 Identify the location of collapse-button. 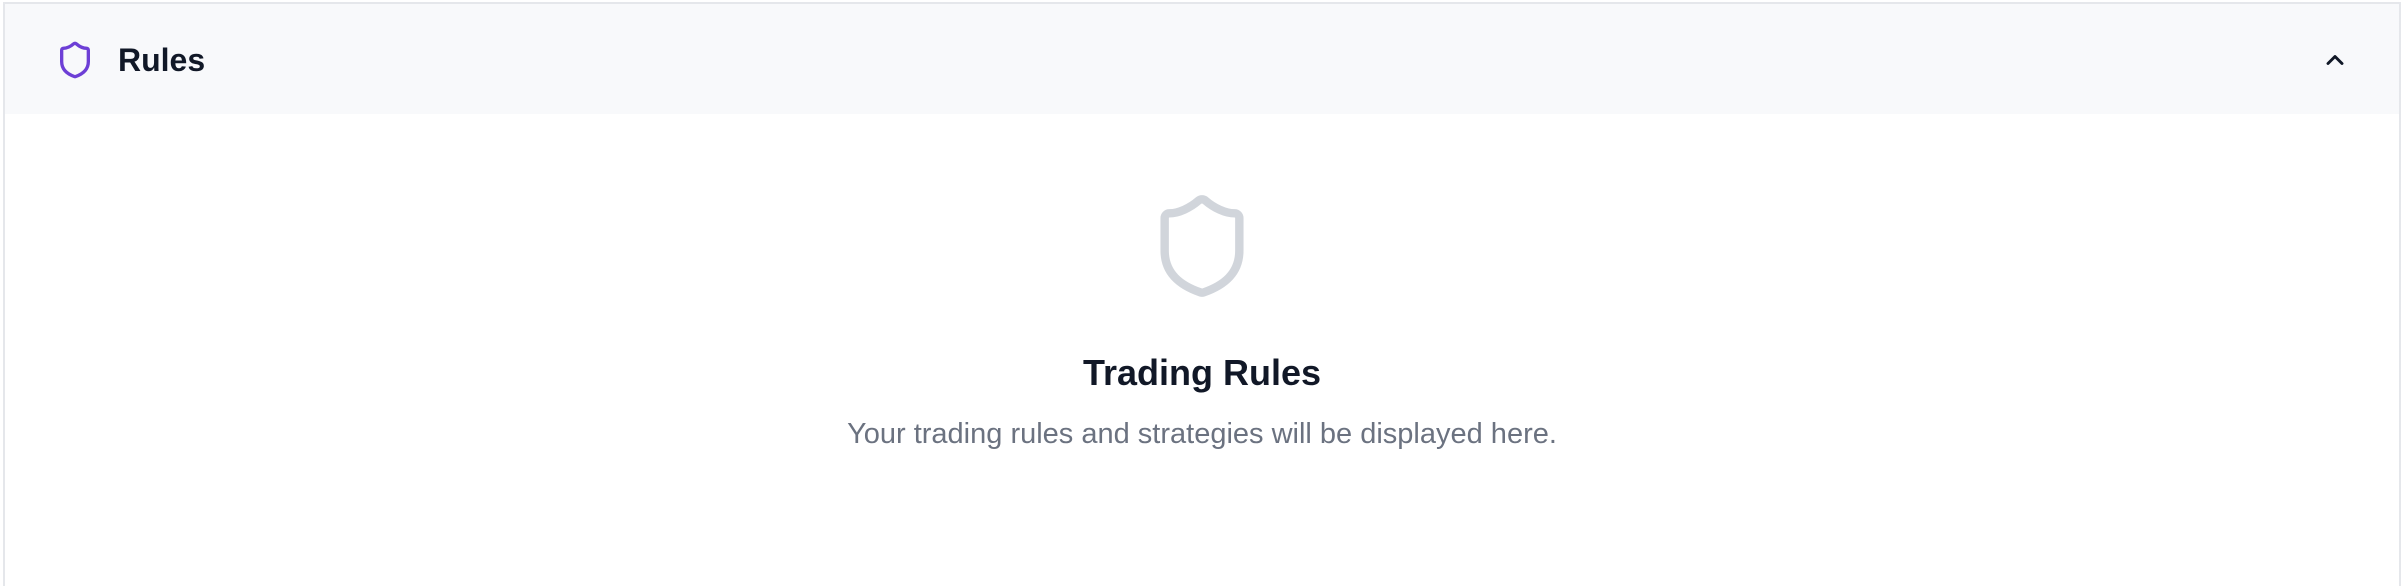
(2335, 60).